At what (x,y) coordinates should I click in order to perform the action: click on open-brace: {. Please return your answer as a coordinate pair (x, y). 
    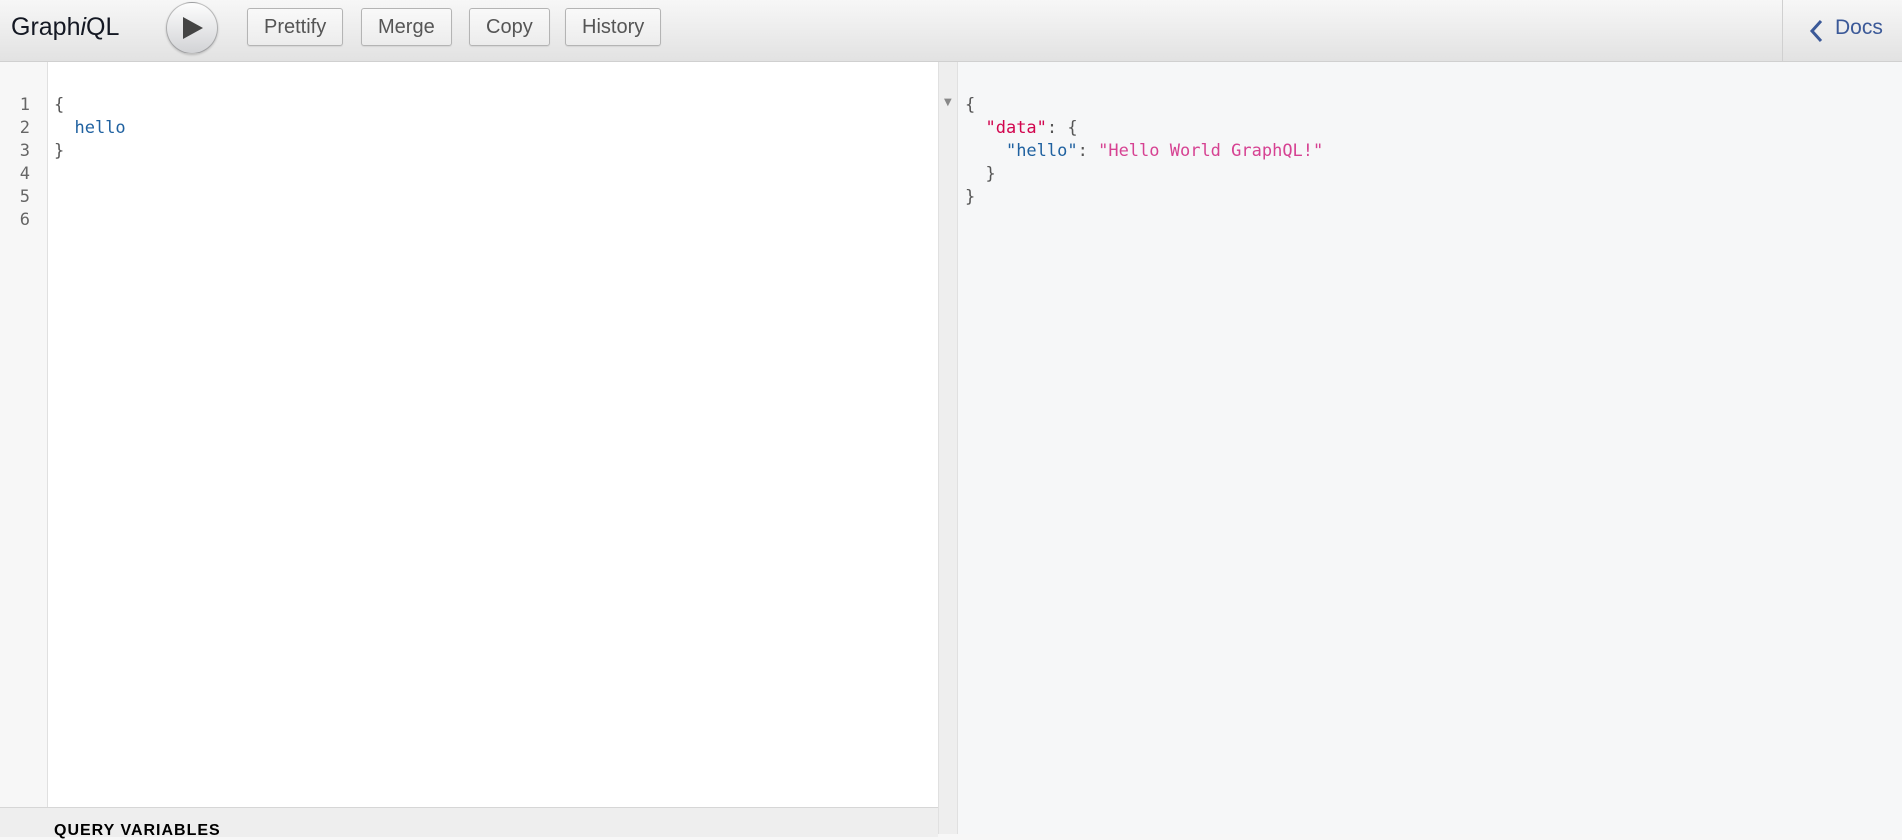
    Looking at the image, I should click on (59, 105).